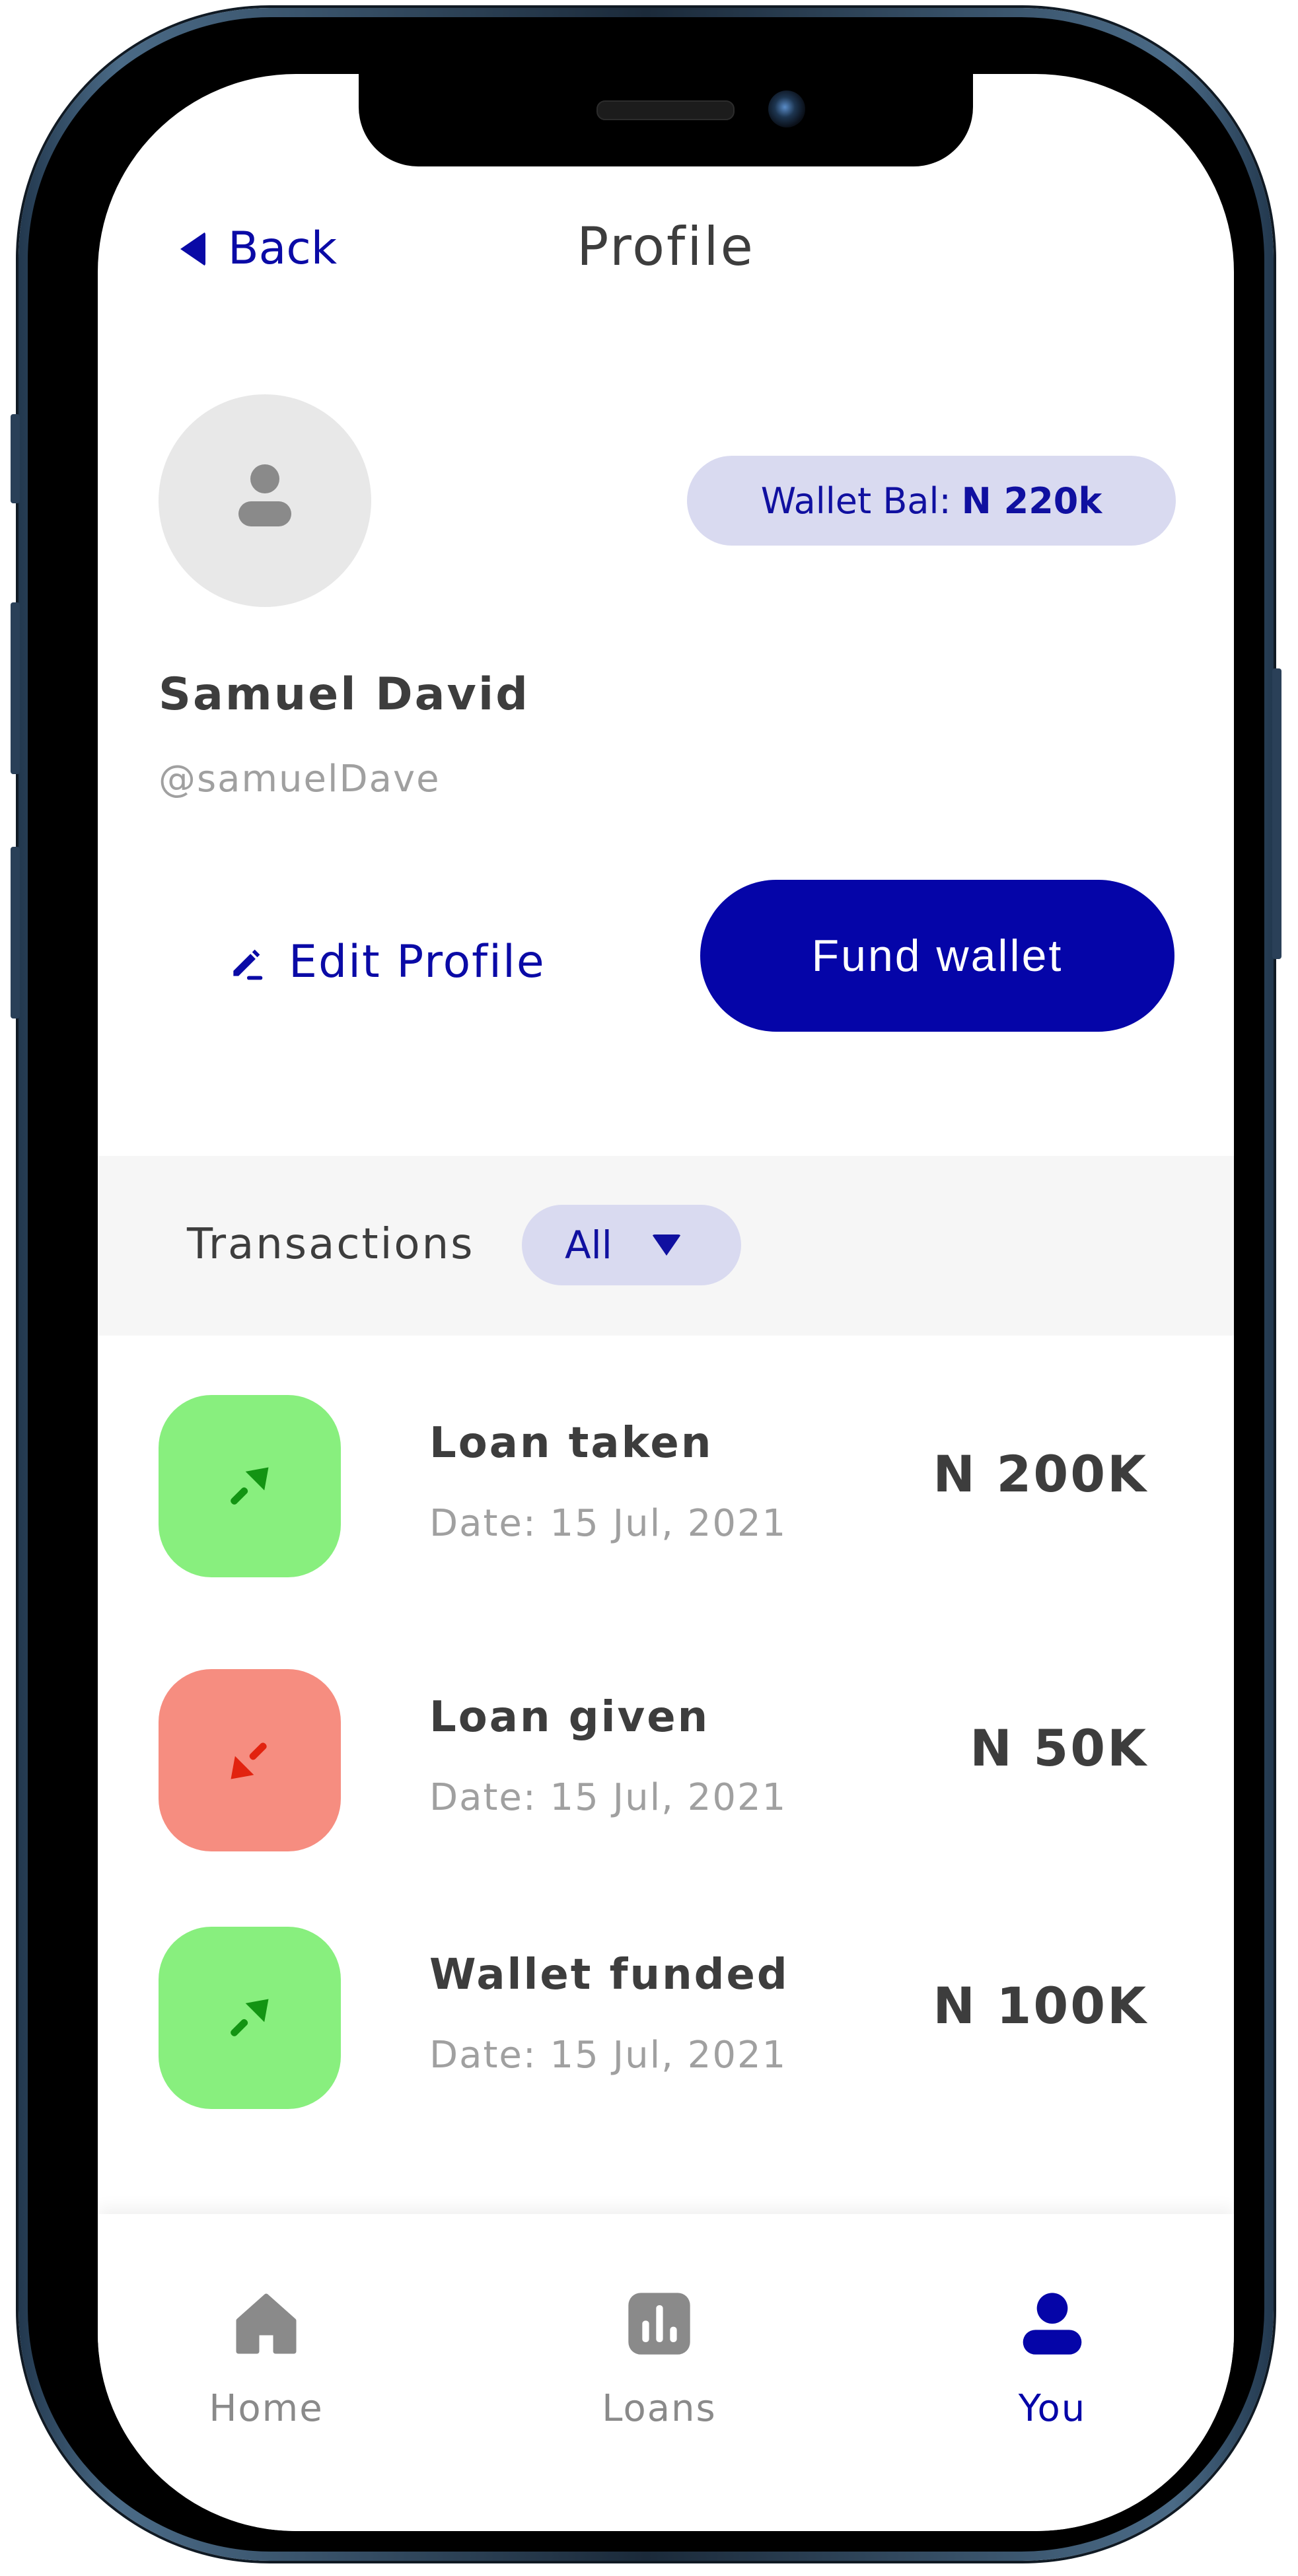 This screenshot has width=1298, height=2576. Describe the element at coordinates (16, 458) in the screenshot. I see `mute-switch` at that location.